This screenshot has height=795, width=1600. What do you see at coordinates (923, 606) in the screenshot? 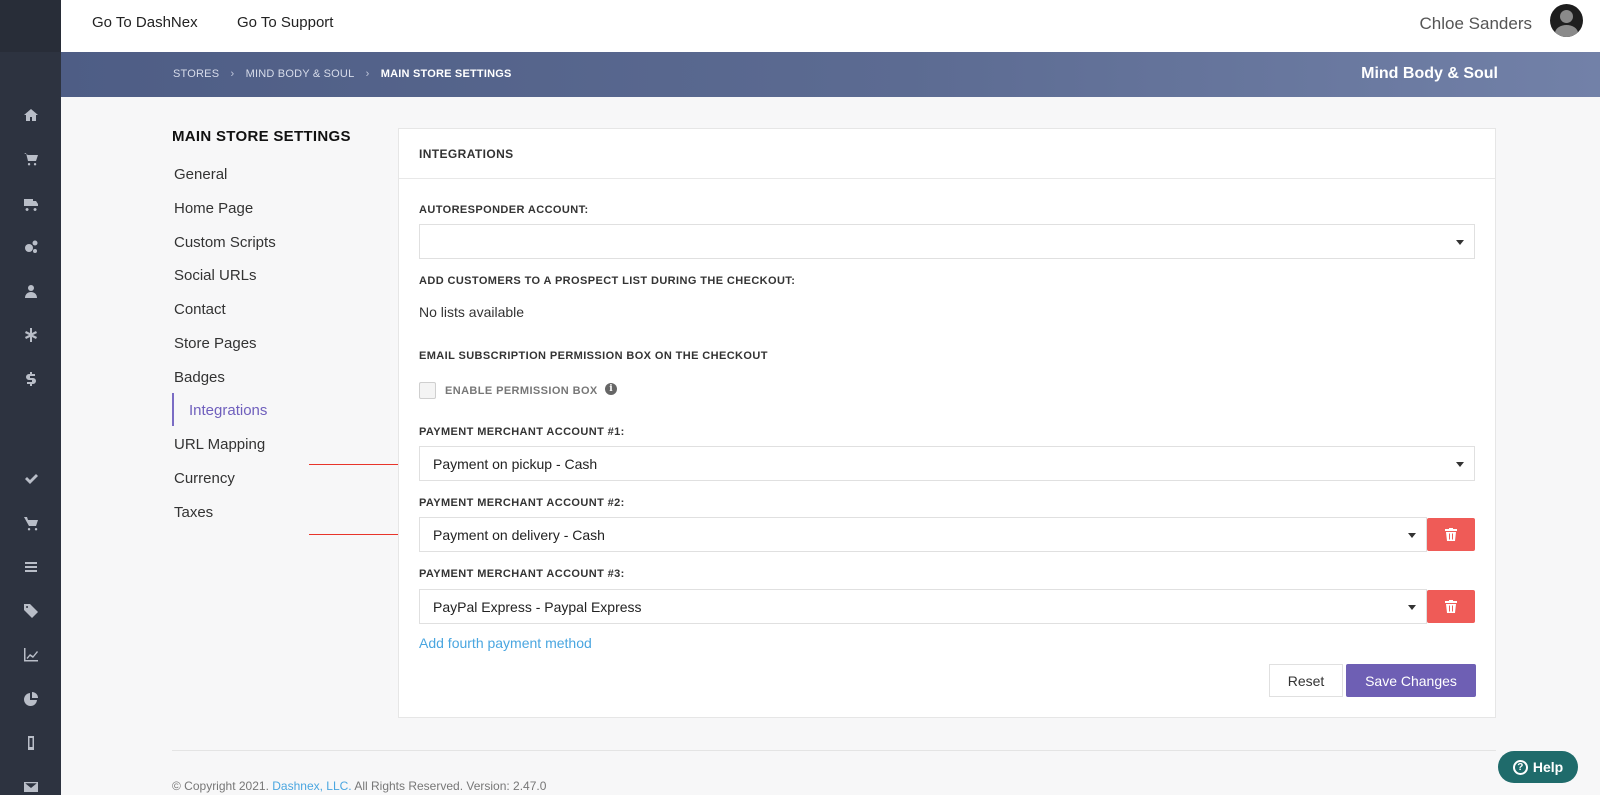
I see `merchant-3-select: PayPal Express - Paypal Express` at bounding box center [923, 606].